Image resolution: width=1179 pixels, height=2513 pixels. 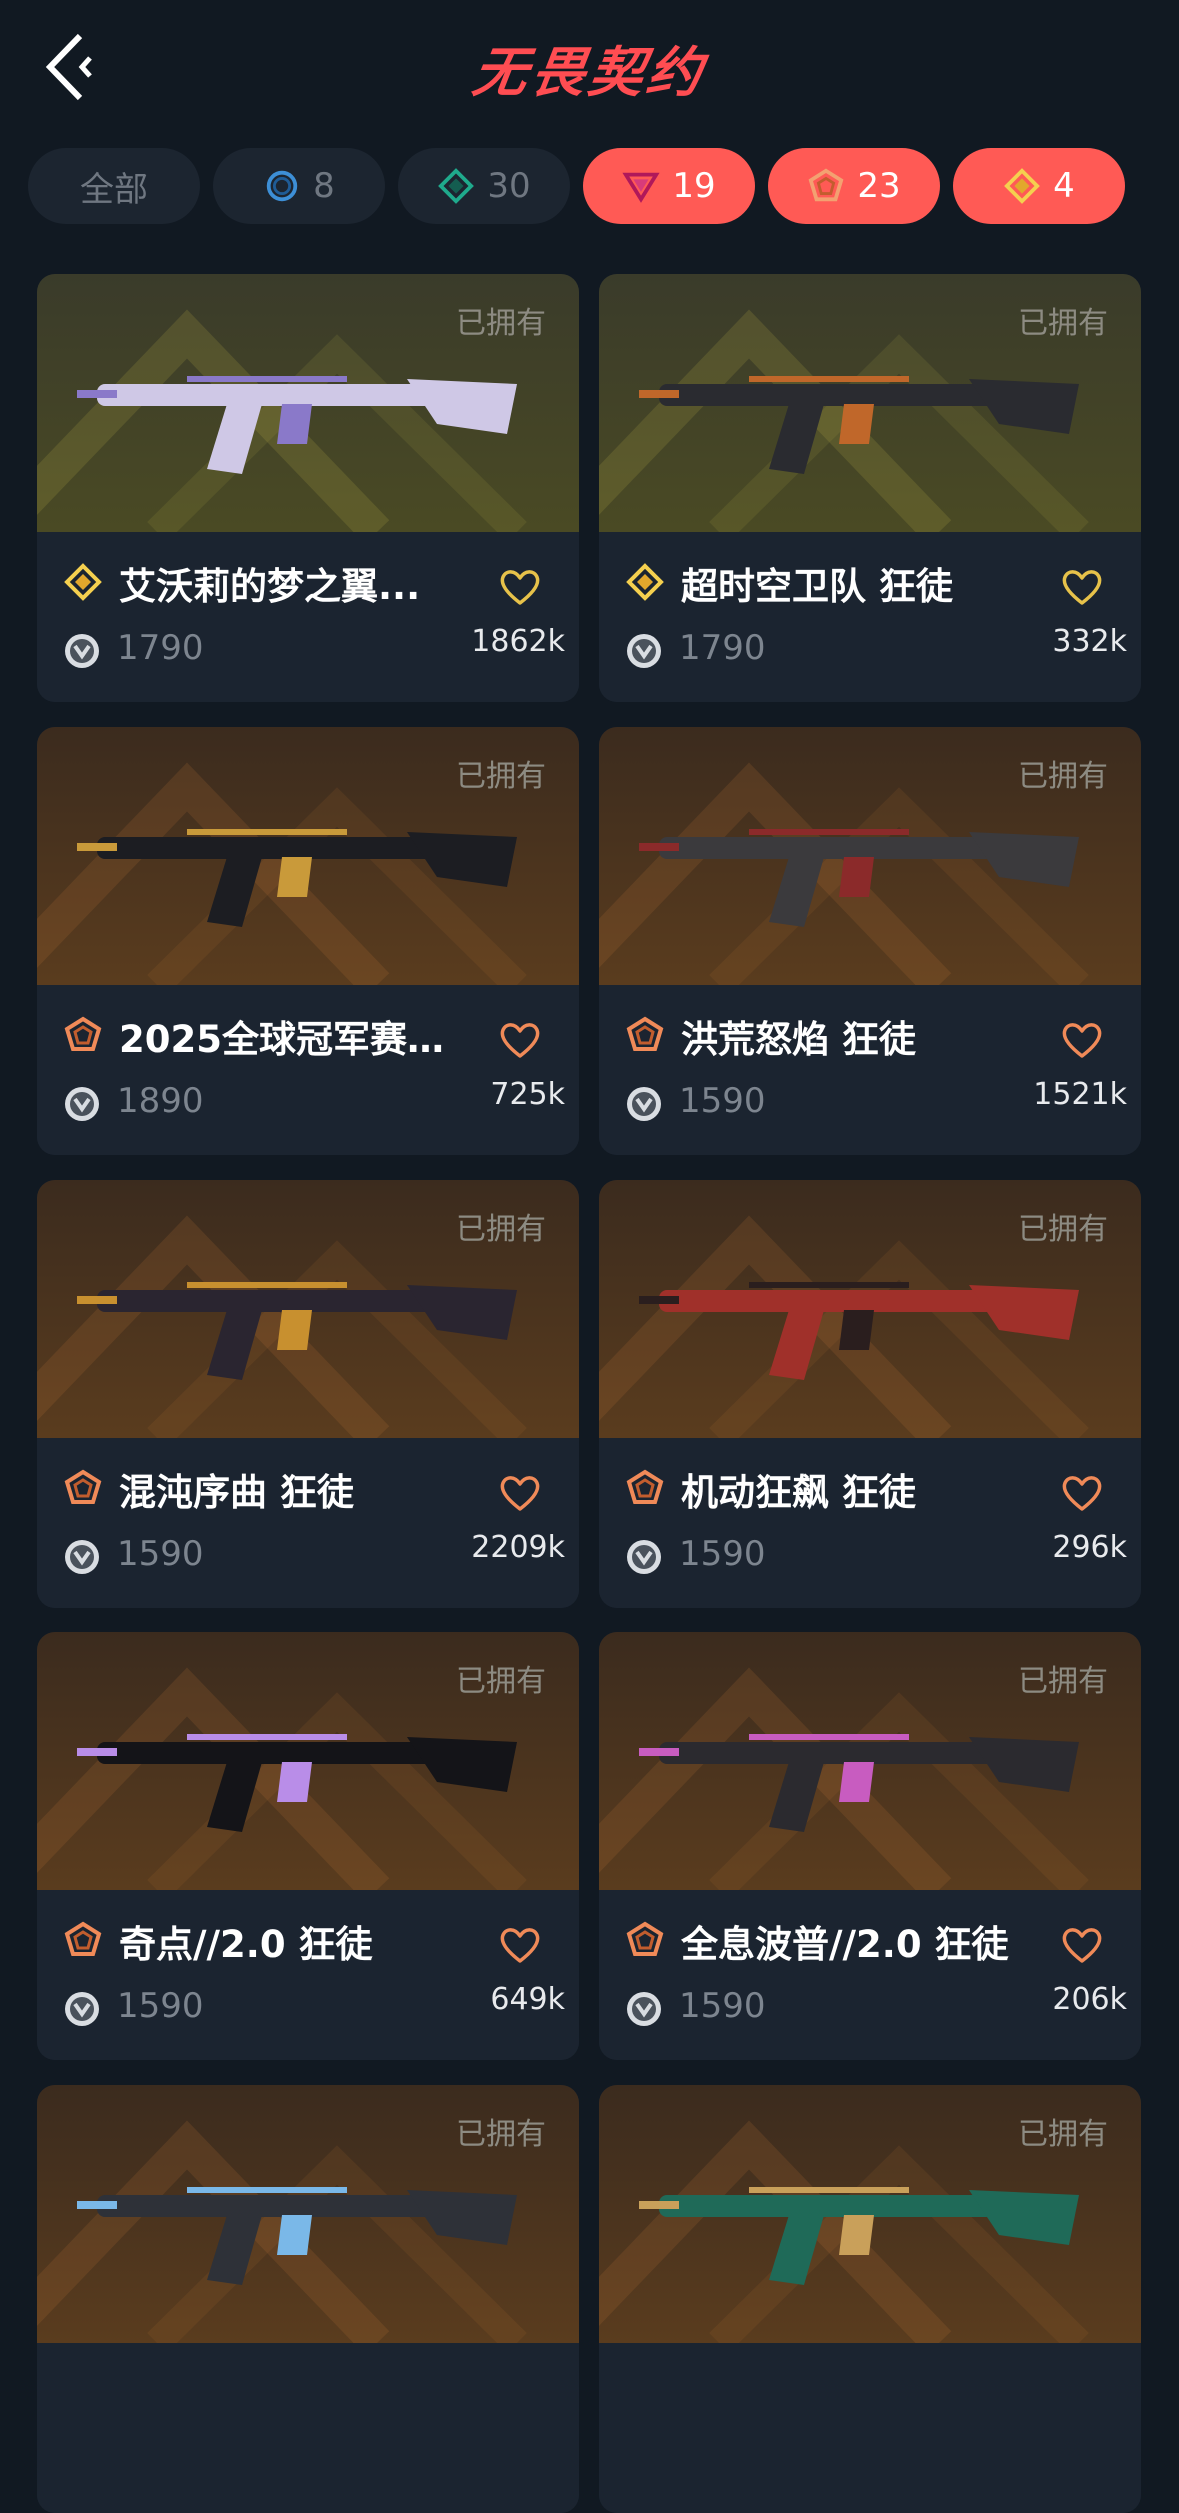 What do you see at coordinates (870, 617) in the screenshot?
I see `skin-info: 超时空卫队 狂徒 1790 332k` at bounding box center [870, 617].